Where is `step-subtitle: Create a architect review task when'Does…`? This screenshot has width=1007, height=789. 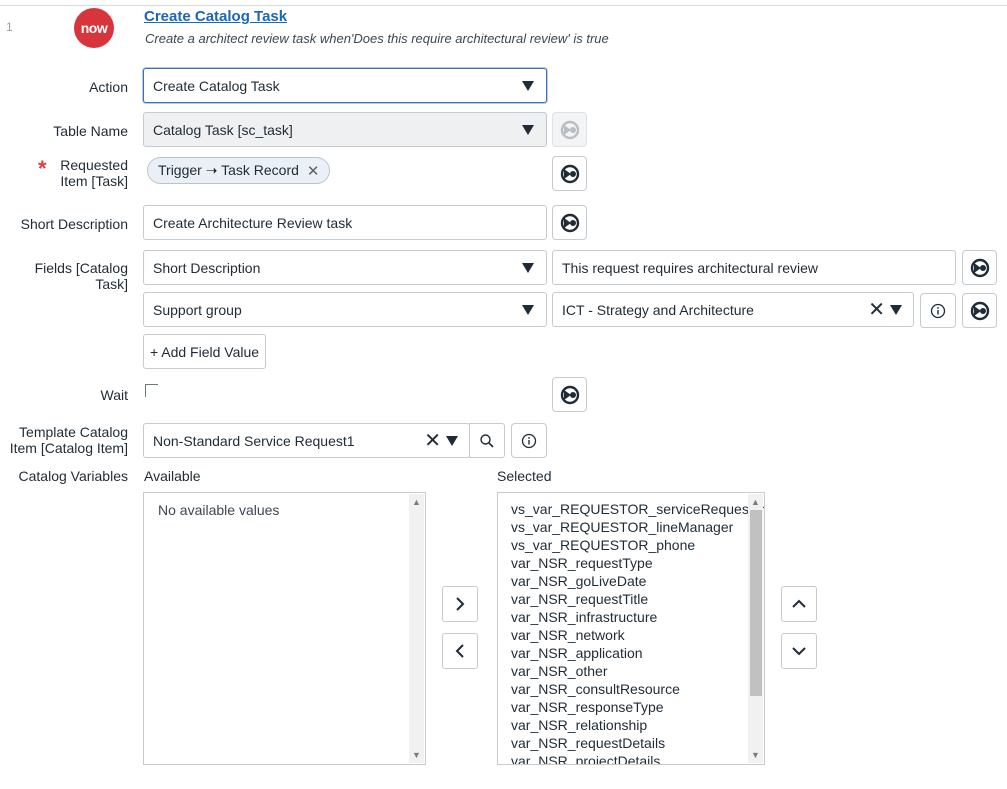 step-subtitle: Create a architect review task when'Does… is located at coordinates (377, 38).